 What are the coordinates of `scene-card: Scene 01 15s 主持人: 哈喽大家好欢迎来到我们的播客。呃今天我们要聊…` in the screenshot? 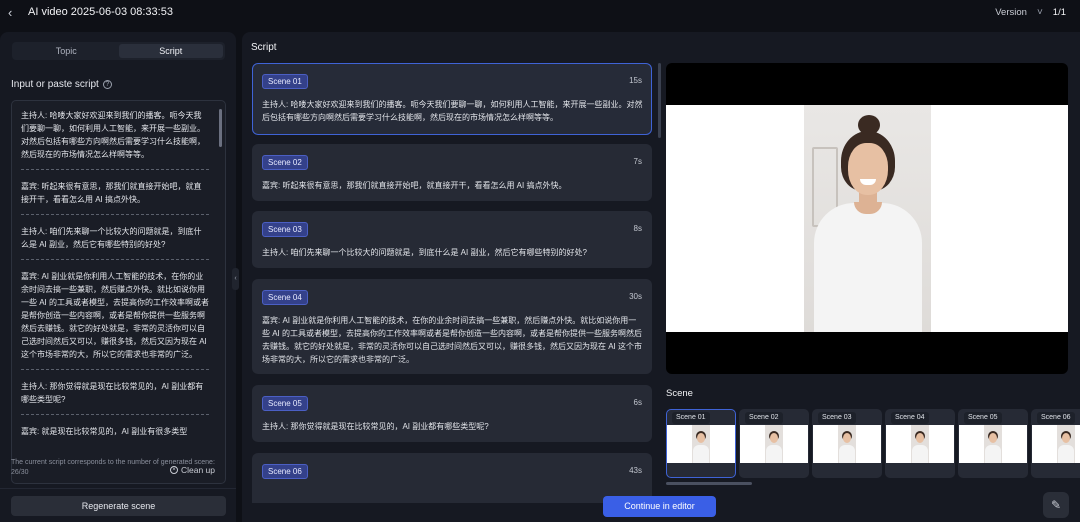 It's located at (452, 99).